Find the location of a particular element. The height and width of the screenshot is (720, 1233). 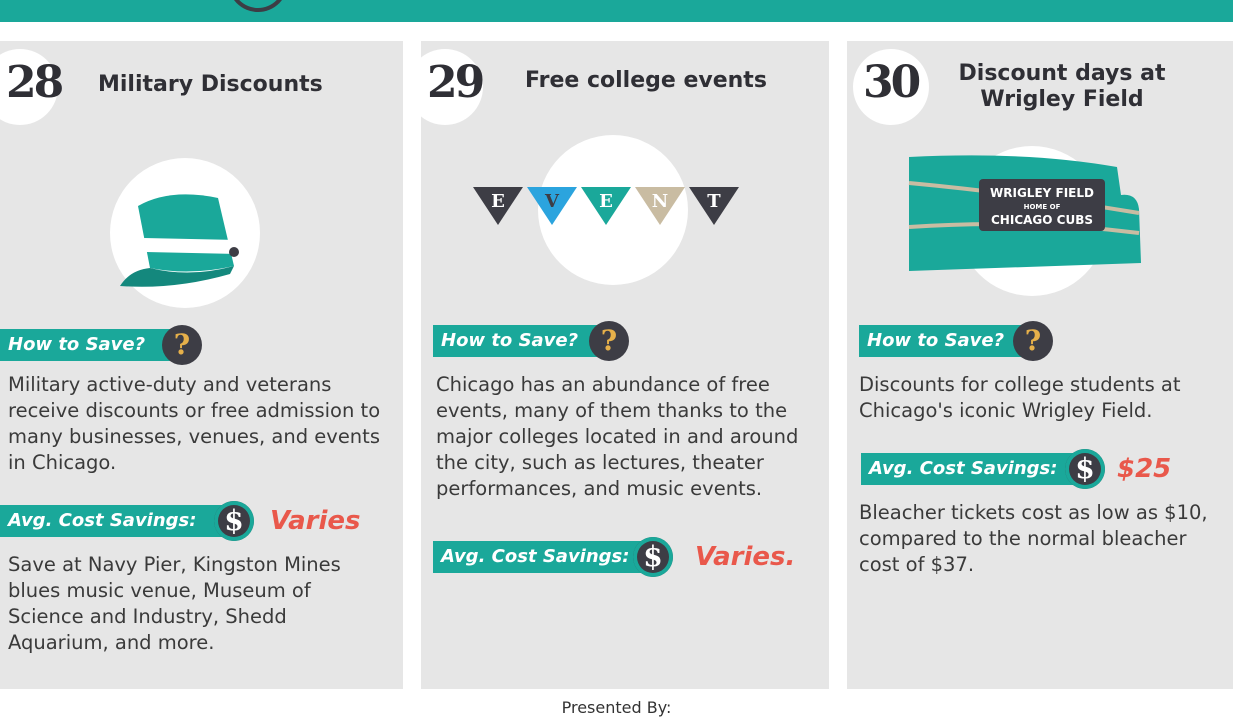

card-title-line2: Wrigley Field is located at coordinates (1062, 99).